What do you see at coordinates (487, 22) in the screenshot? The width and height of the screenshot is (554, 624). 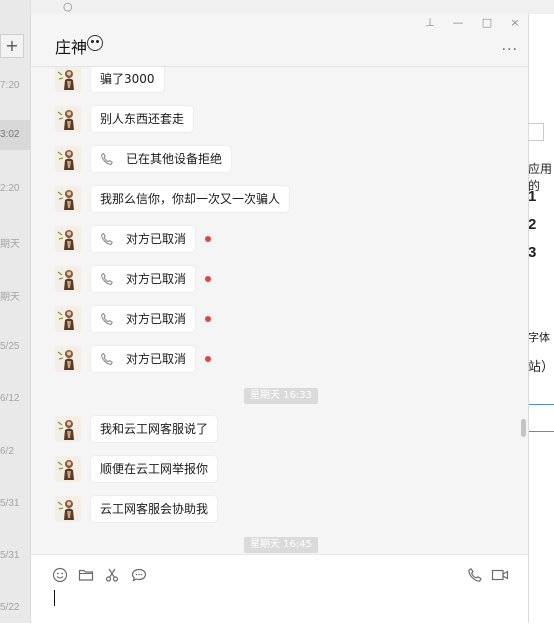 I see `maximize-icon: □` at bounding box center [487, 22].